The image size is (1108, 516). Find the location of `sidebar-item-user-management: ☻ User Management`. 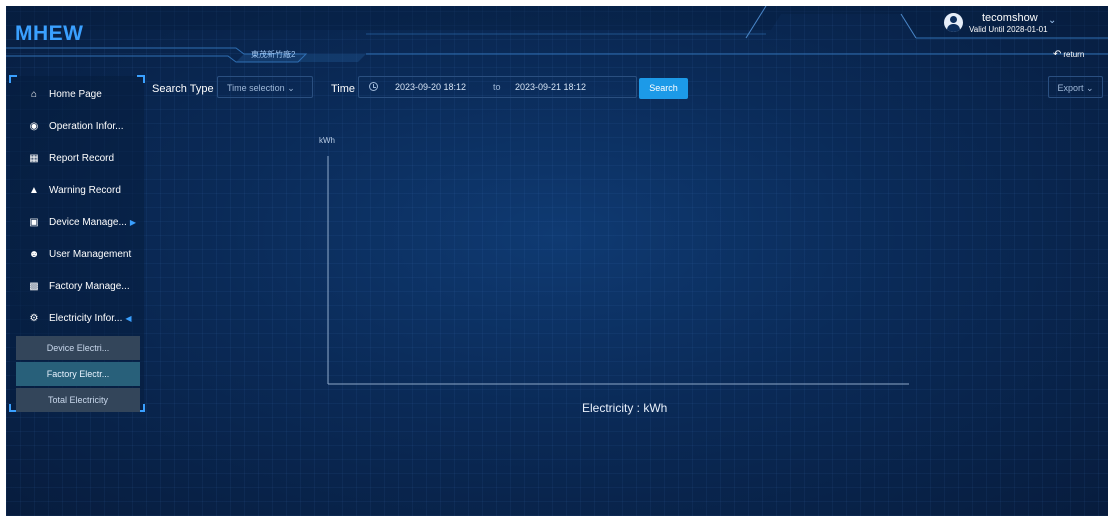

sidebar-item-user-management: ☻ User Management is located at coordinates (77, 254).